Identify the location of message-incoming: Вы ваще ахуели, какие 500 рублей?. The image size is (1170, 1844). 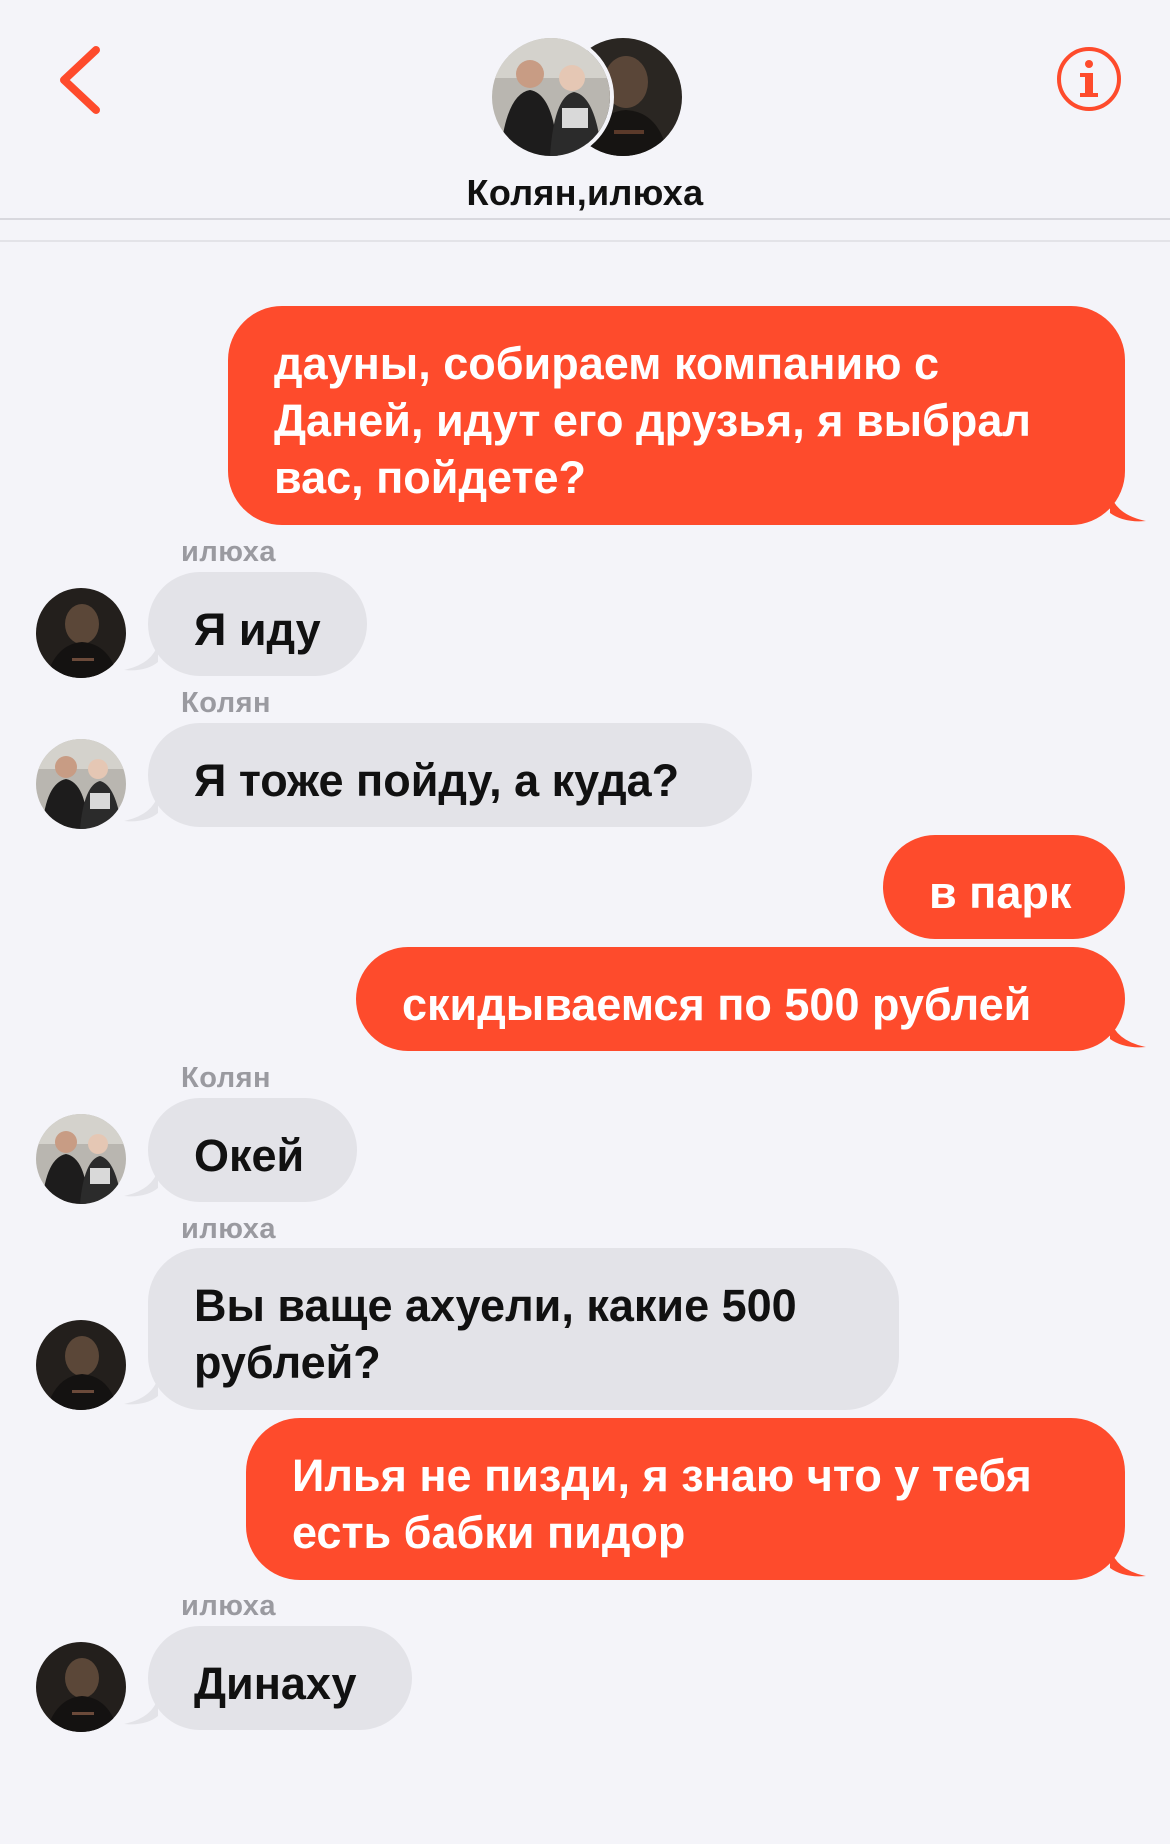
(523, 1329).